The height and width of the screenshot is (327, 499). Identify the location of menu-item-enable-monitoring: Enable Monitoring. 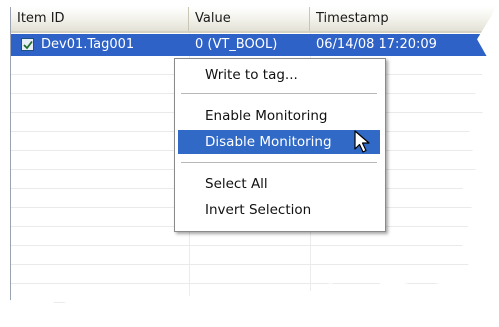
(279, 116).